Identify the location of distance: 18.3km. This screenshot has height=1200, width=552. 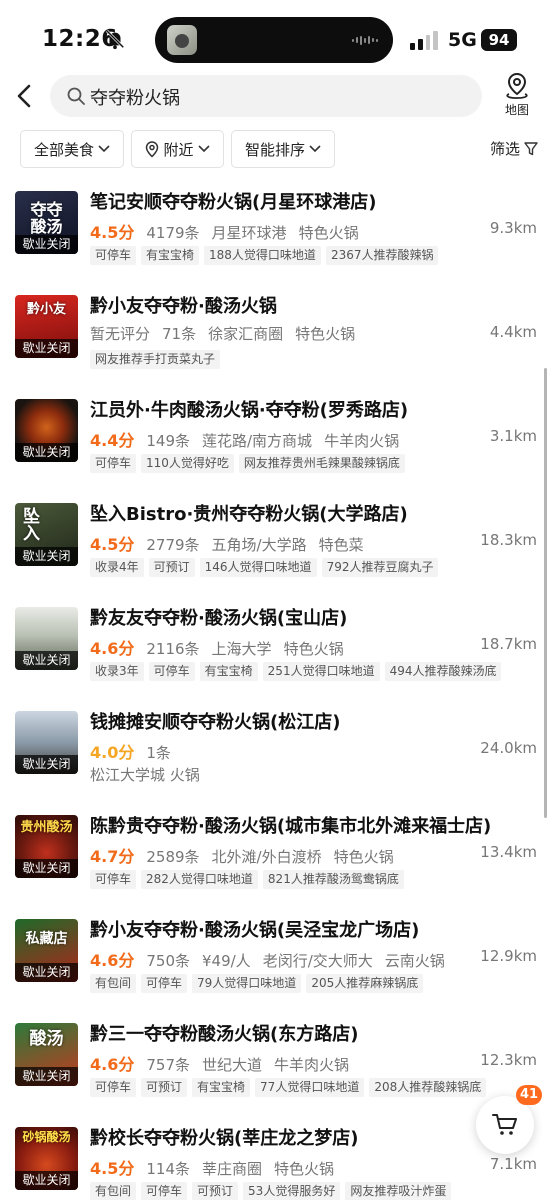
(508, 540).